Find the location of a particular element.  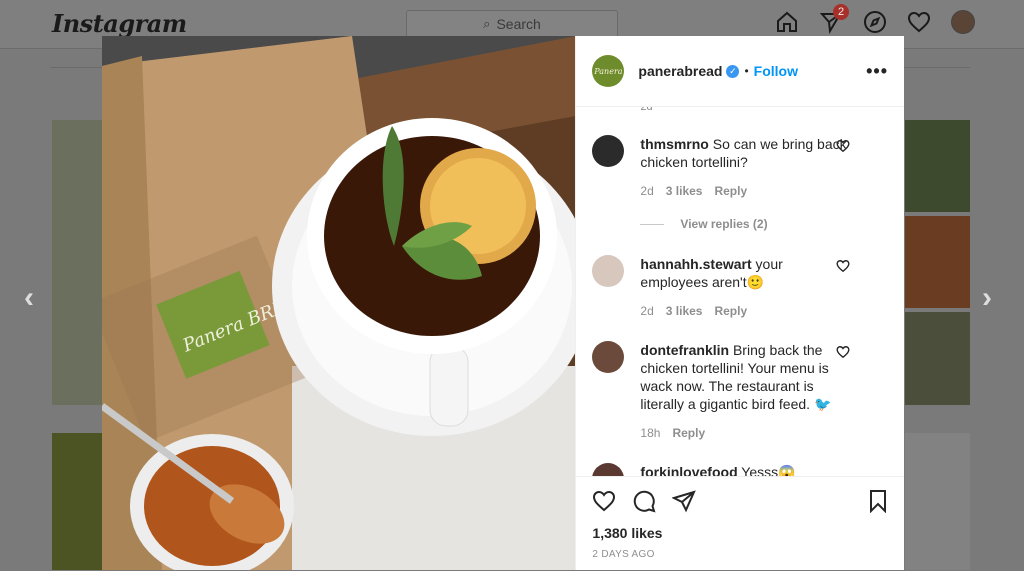

search-icon: ⌕ is located at coordinates (487, 23).